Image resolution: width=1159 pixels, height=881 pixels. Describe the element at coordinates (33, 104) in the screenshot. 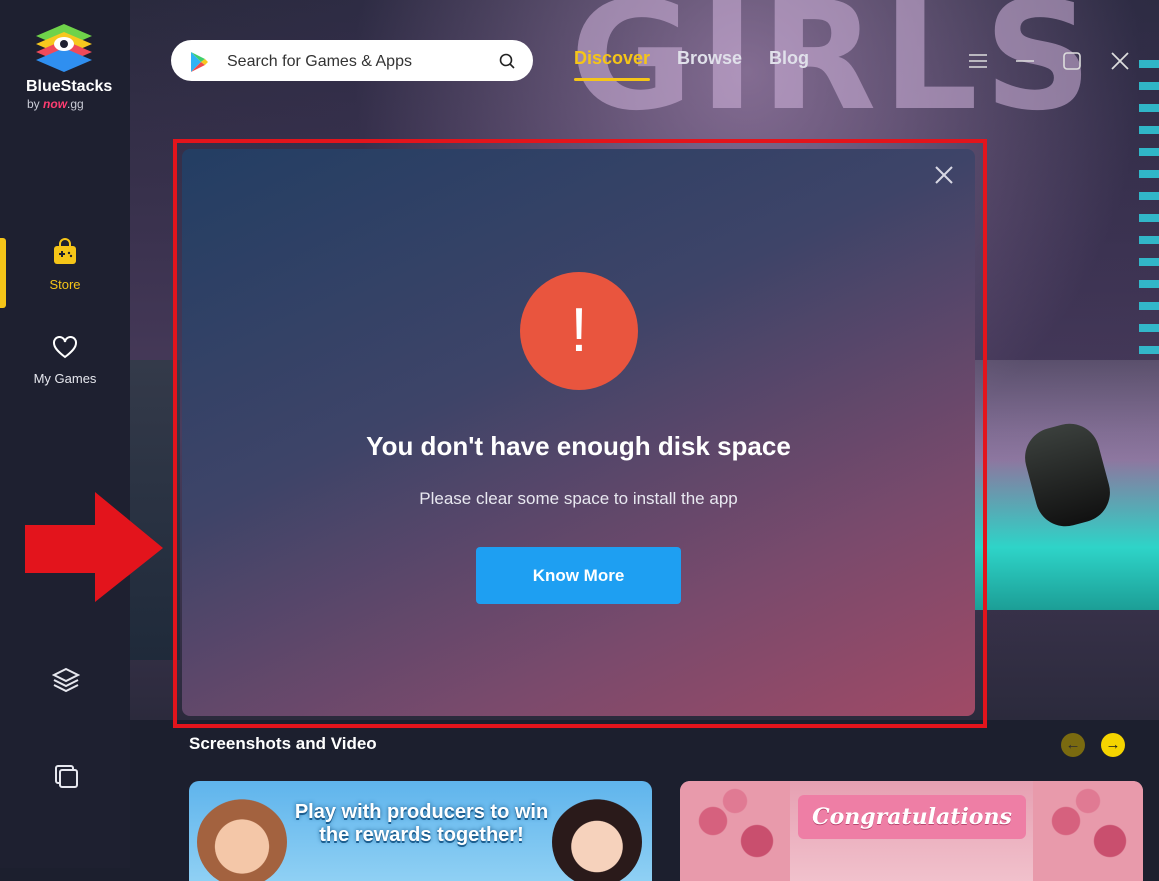

I see `brand-sub-prefix: by` at that location.